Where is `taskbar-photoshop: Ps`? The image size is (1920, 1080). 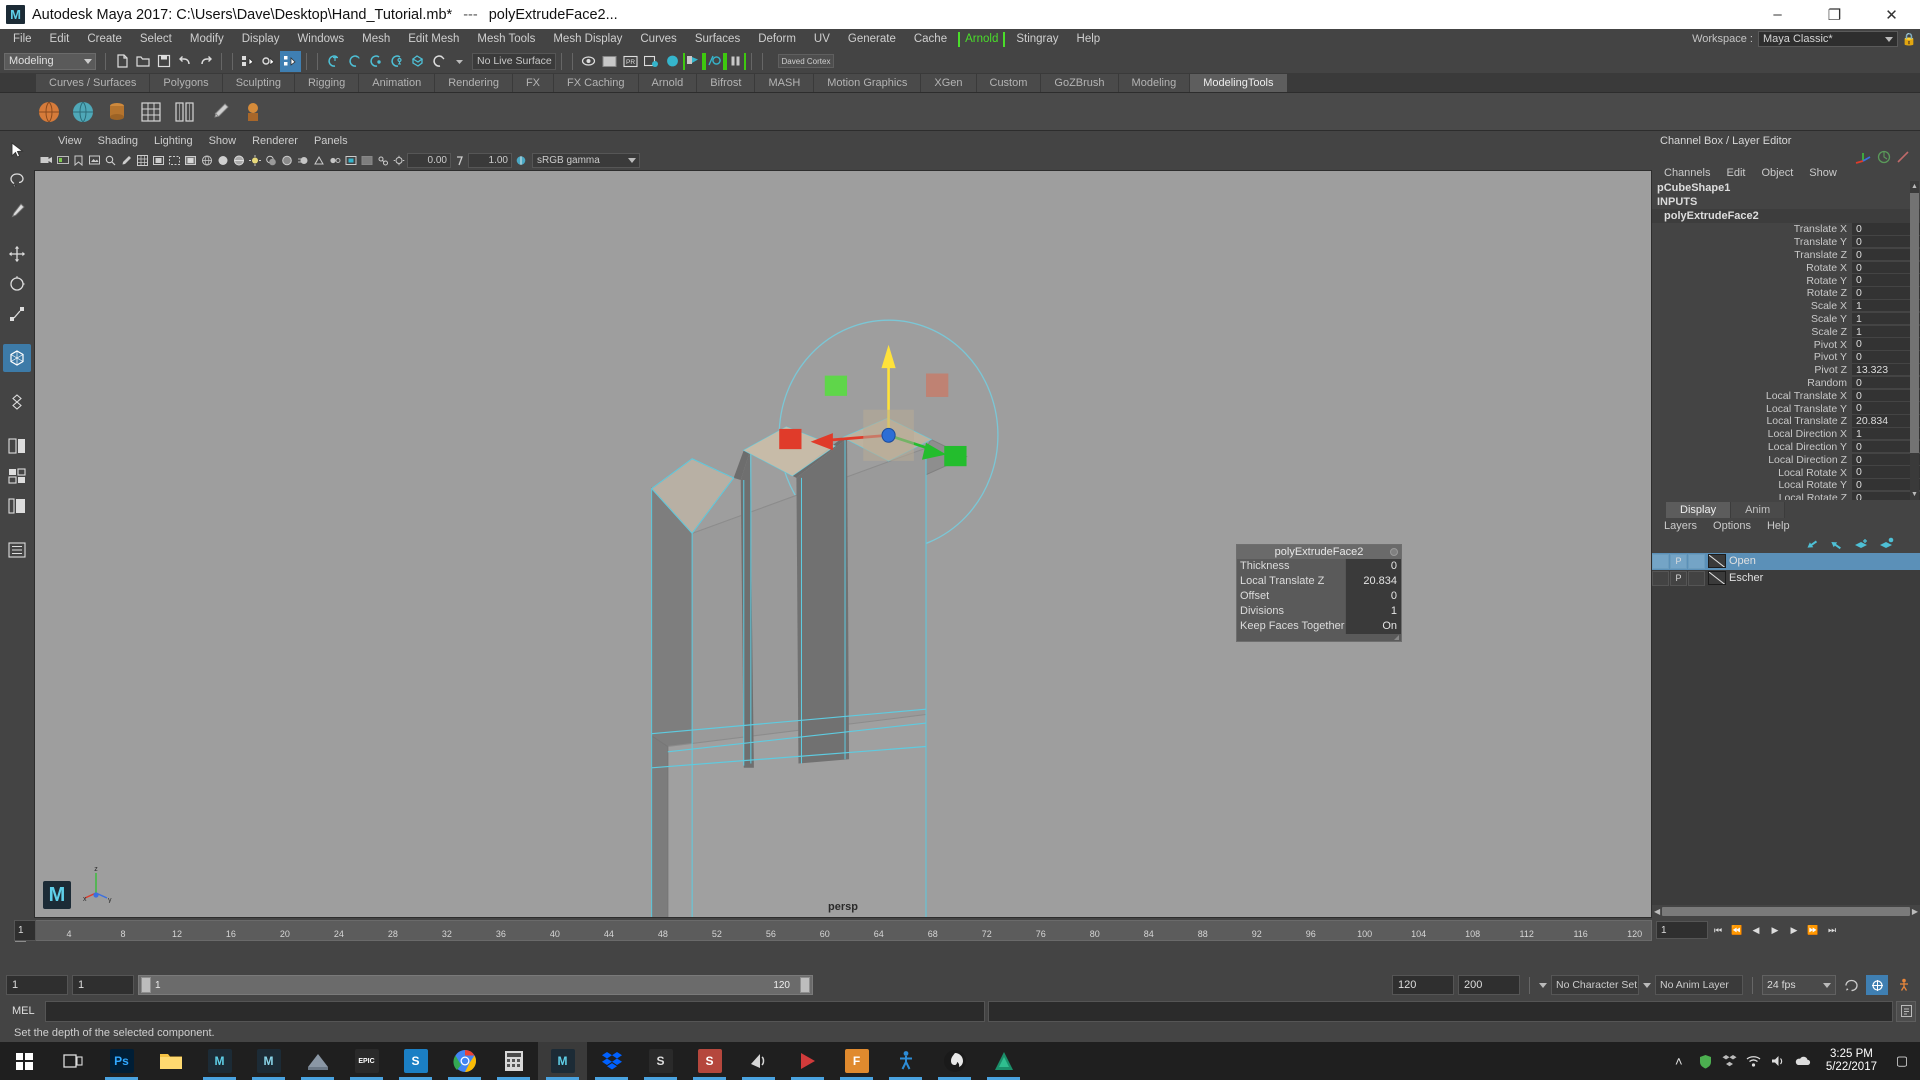
taskbar-photoshop: Ps is located at coordinates (121, 1061).